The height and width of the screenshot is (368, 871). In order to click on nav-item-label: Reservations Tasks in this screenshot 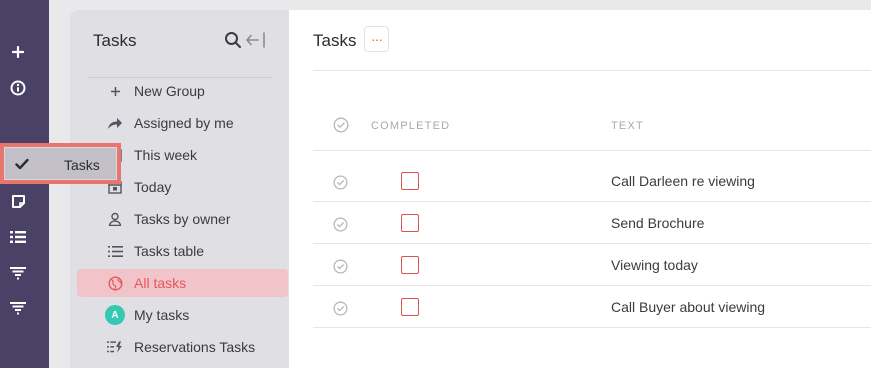, I will do `click(195, 347)`.